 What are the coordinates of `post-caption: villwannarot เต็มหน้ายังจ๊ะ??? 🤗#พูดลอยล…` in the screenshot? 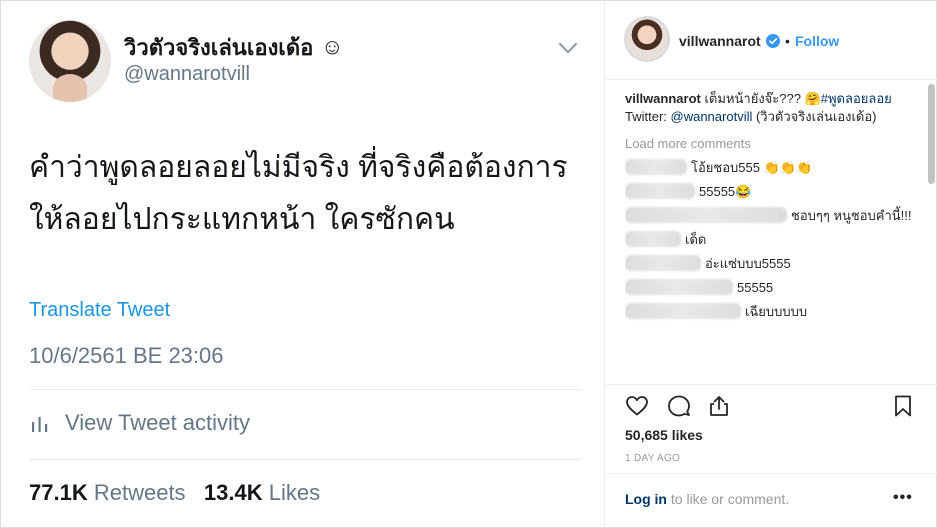 It's located at (774, 99).